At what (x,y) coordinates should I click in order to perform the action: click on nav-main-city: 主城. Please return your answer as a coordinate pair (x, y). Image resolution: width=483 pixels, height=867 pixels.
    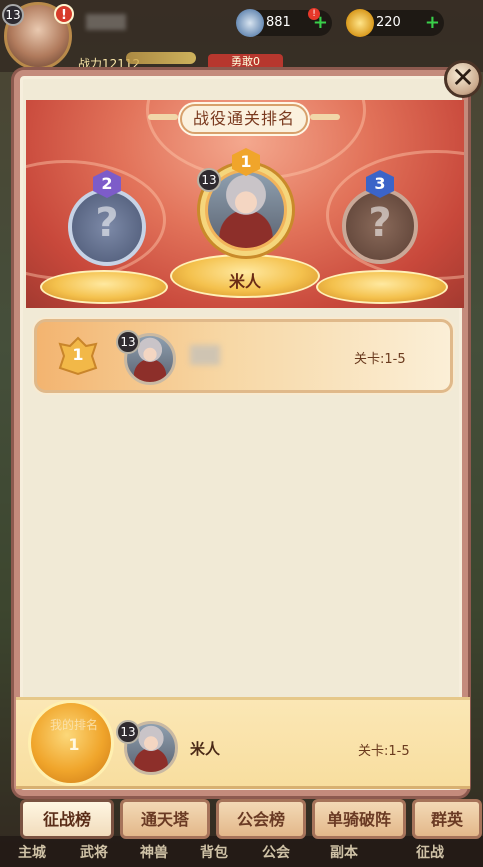
    Looking at the image, I should click on (32, 852).